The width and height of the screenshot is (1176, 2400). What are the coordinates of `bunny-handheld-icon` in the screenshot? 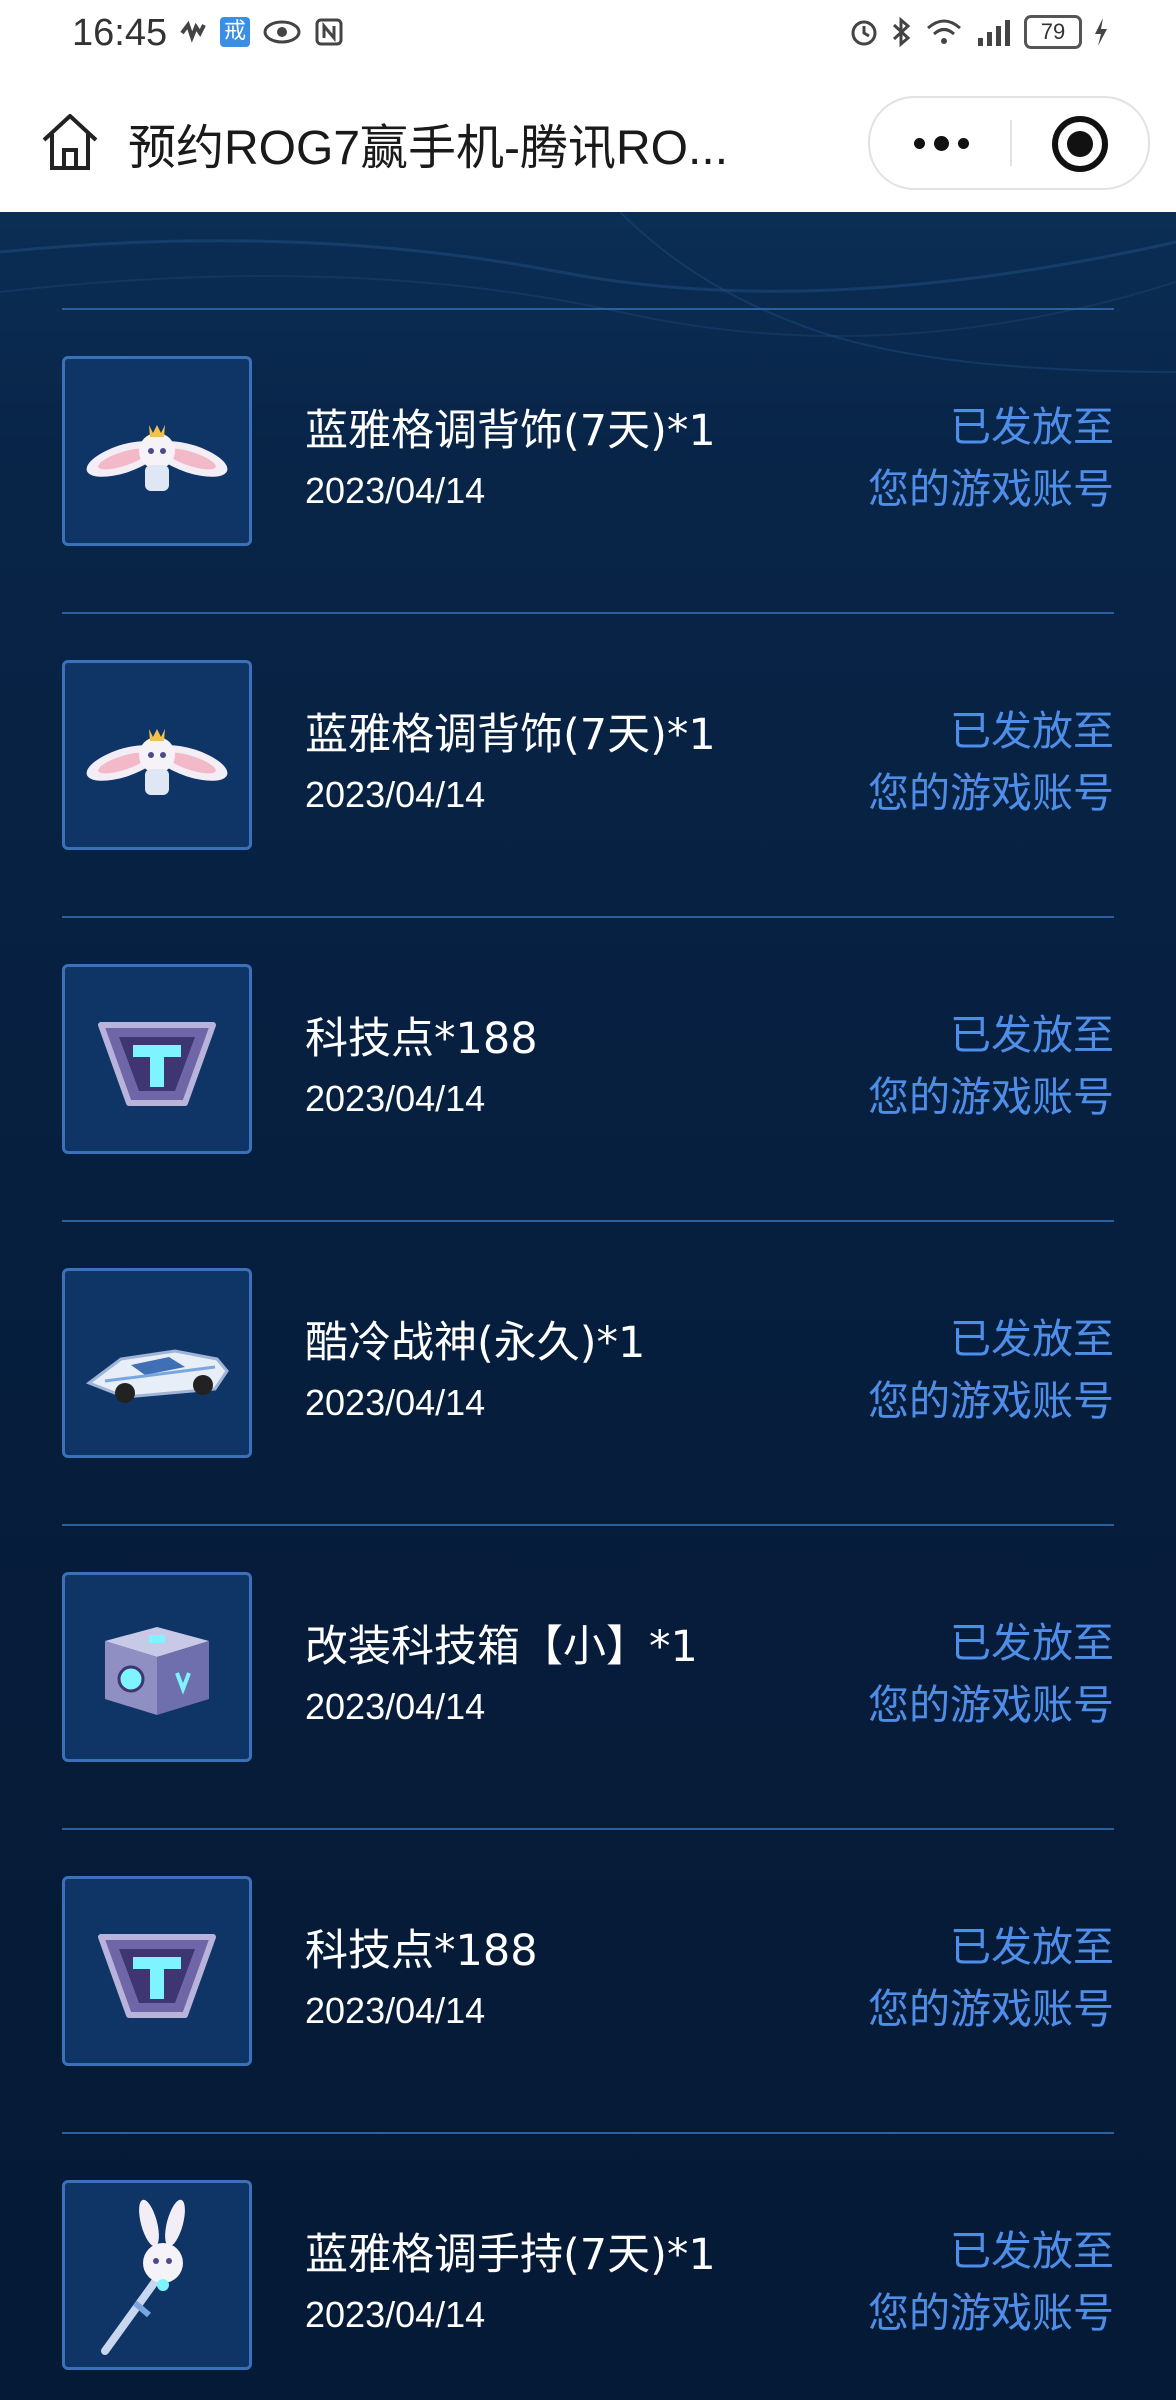 It's located at (157, 2275).